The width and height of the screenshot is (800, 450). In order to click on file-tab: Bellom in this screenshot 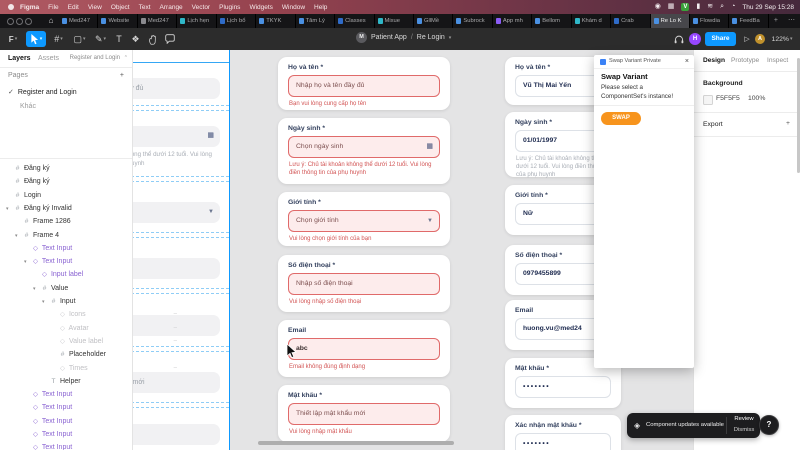, I will do `click(552, 21)`.